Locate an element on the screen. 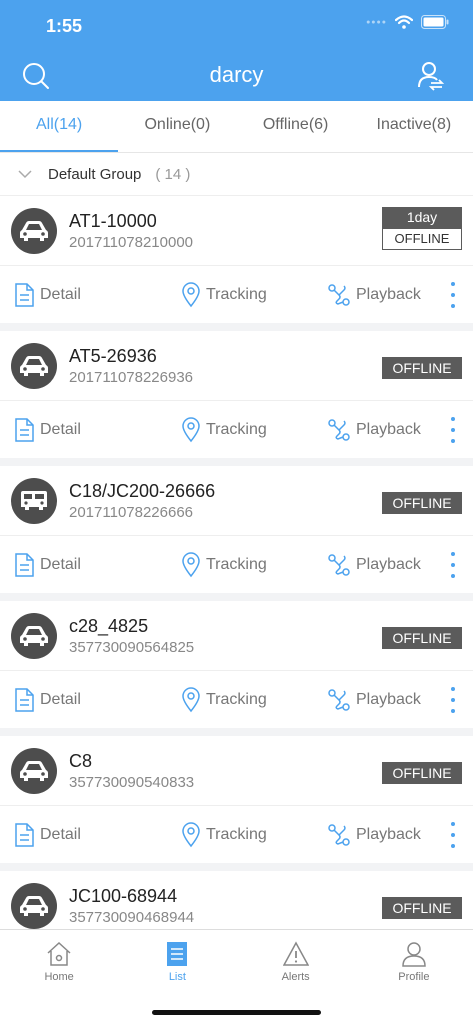  app-header: 1:55 ●●●● darcy is located at coordinates (236, 50).